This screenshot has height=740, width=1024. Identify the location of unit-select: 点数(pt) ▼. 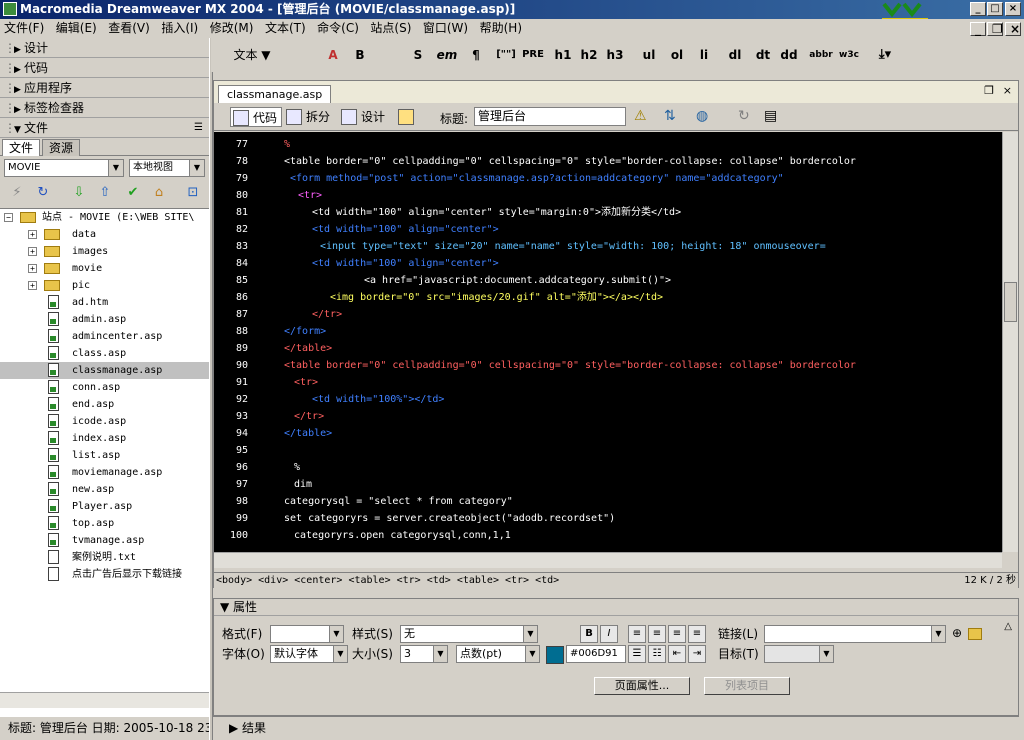
(498, 654).